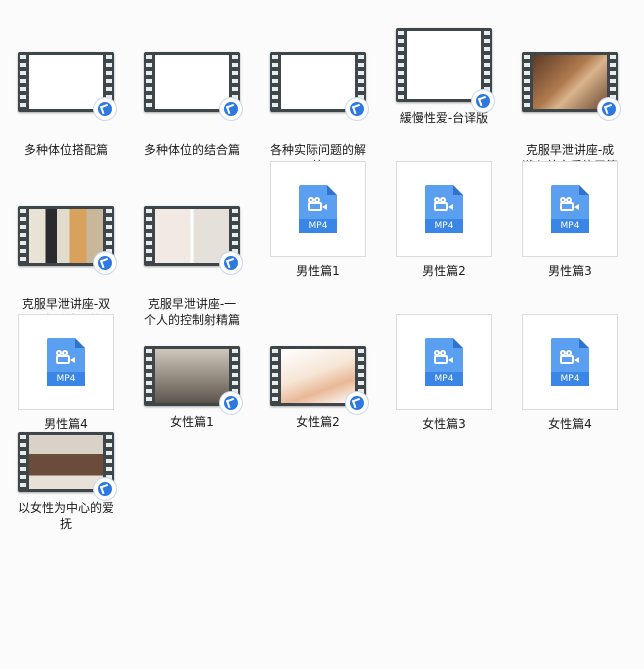 This screenshot has height=669, width=644. What do you see at coordinates (66, 424) in the screenshot?
I see `file-label: 男性篇4` at bounding box center [66, 424].